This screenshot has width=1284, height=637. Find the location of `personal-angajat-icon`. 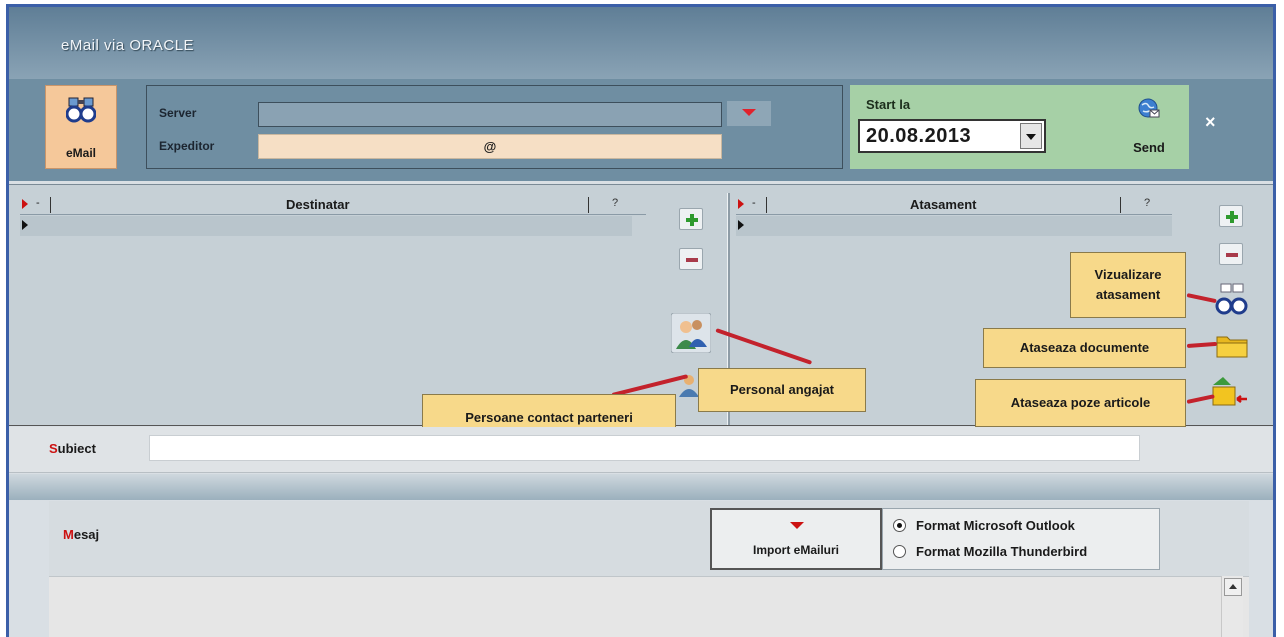

personal-angajat-icon is located at coordinates (691, 333).